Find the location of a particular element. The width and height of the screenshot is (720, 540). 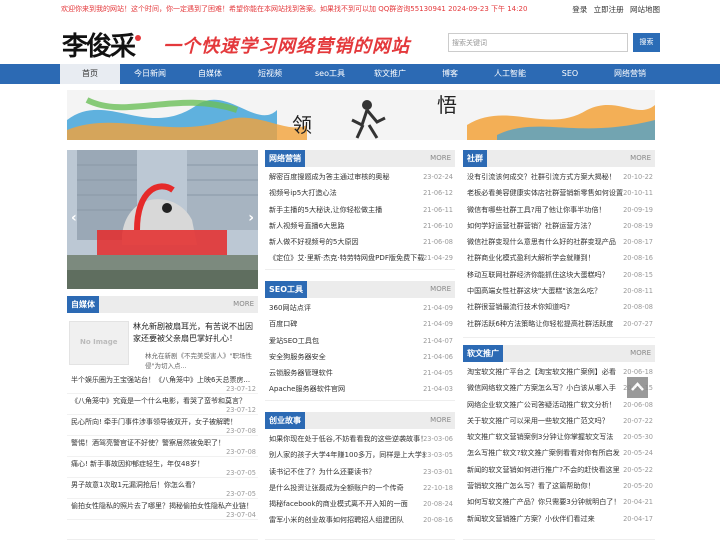

section-title: 软文推广 is located at coordinates (483, 353).